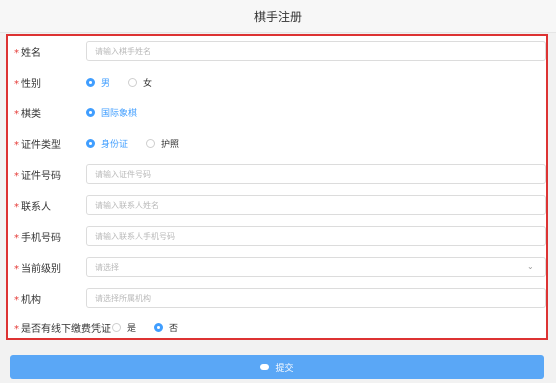 This screenshot has height=383, width=556. I want to click on gender-label: * 性别, so click(27, 84).